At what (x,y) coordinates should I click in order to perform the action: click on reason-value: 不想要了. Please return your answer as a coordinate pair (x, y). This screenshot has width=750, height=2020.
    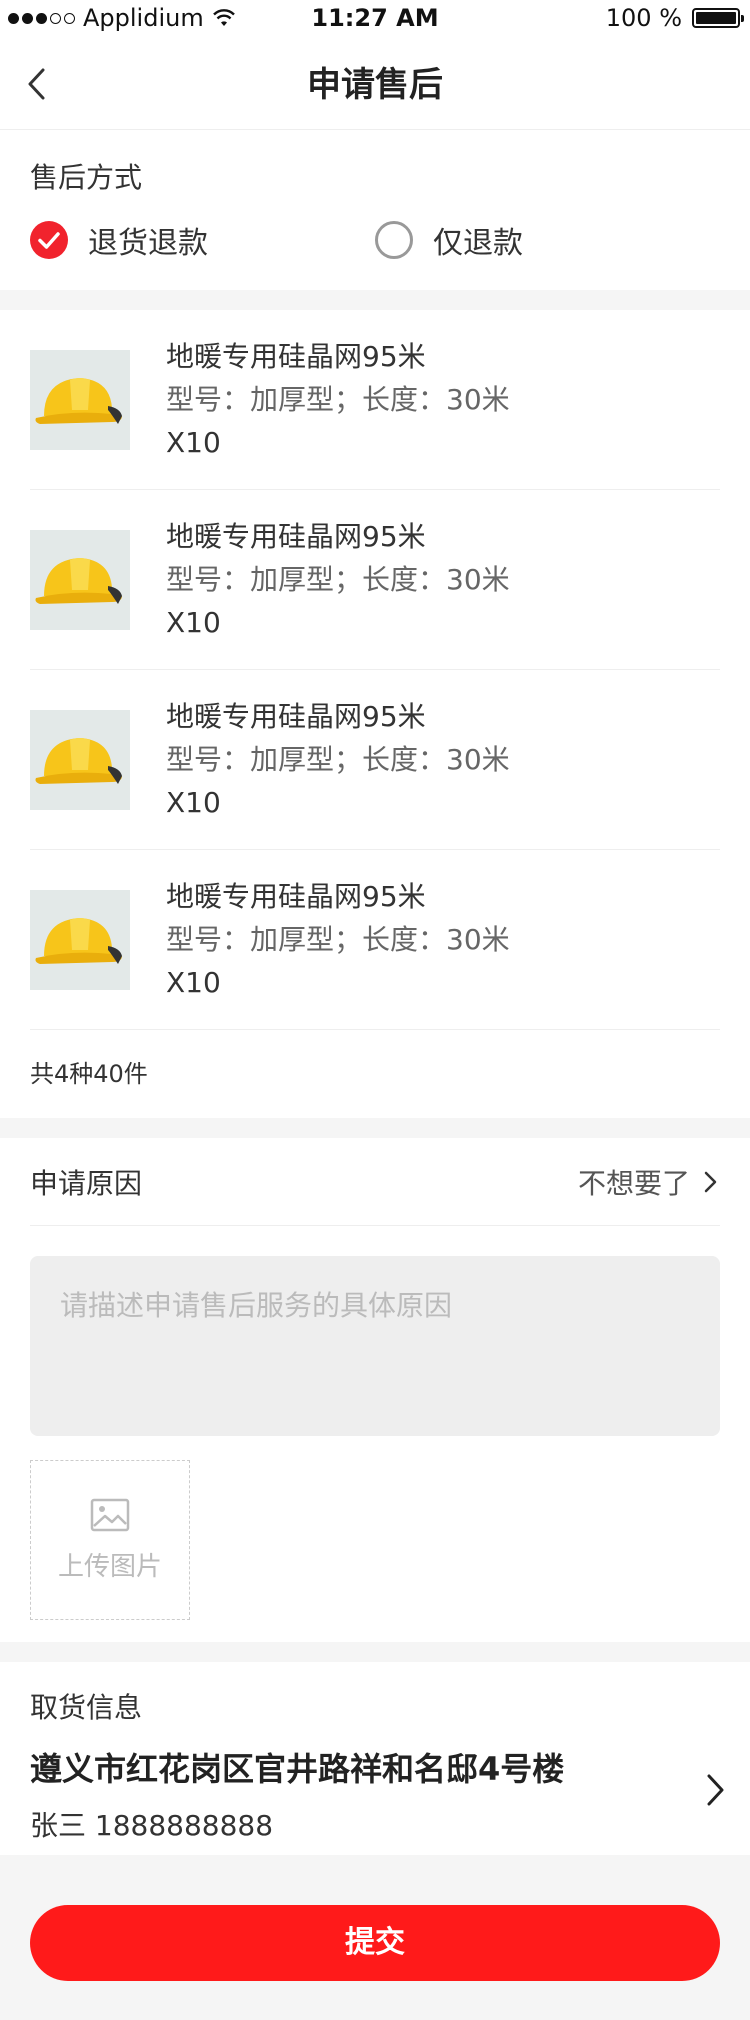
    Looking at the image, I should click on (633, 1183).